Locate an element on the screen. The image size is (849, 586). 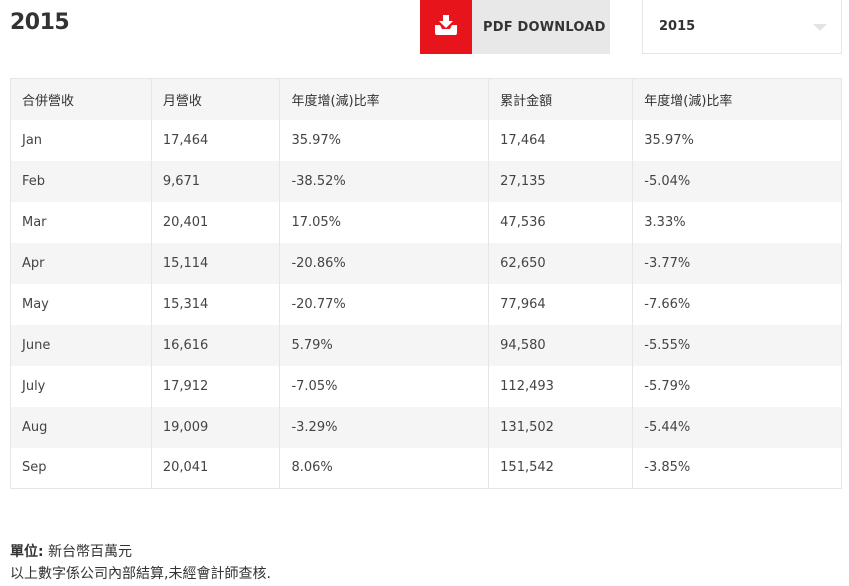
table-row: July 17,912 -7.05% 112,493 -5.79% is located at coordinates (426, 386).